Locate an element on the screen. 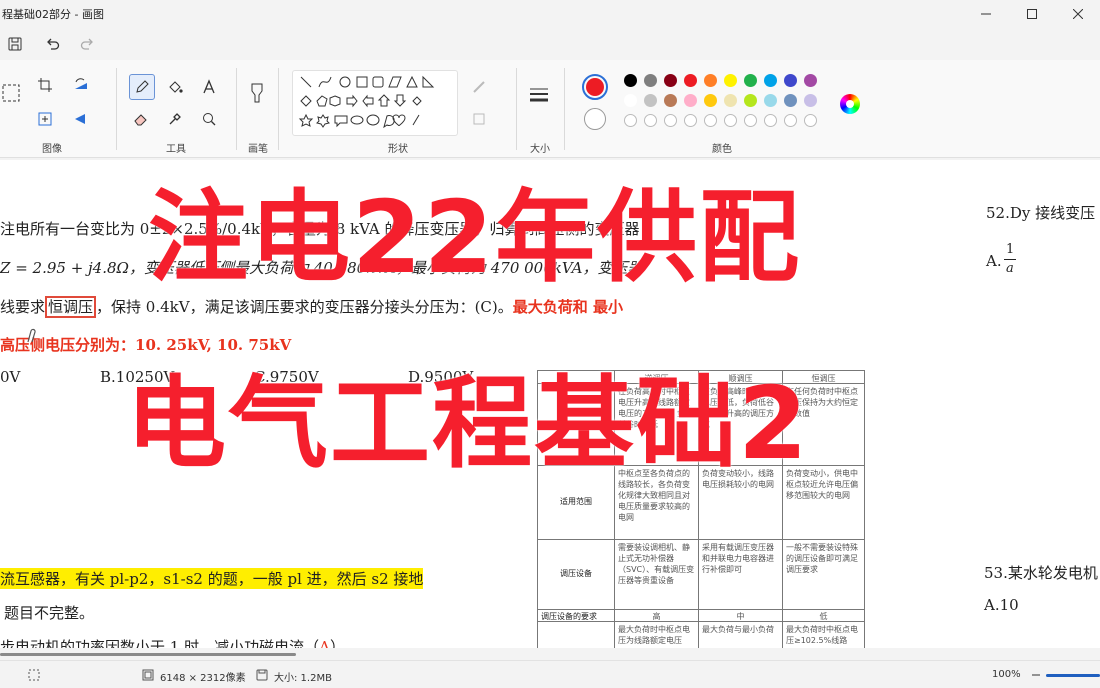 Image resolution: width=1100 pixels, height=688 pixels. brush-icon is located at coordinates (257, 93).